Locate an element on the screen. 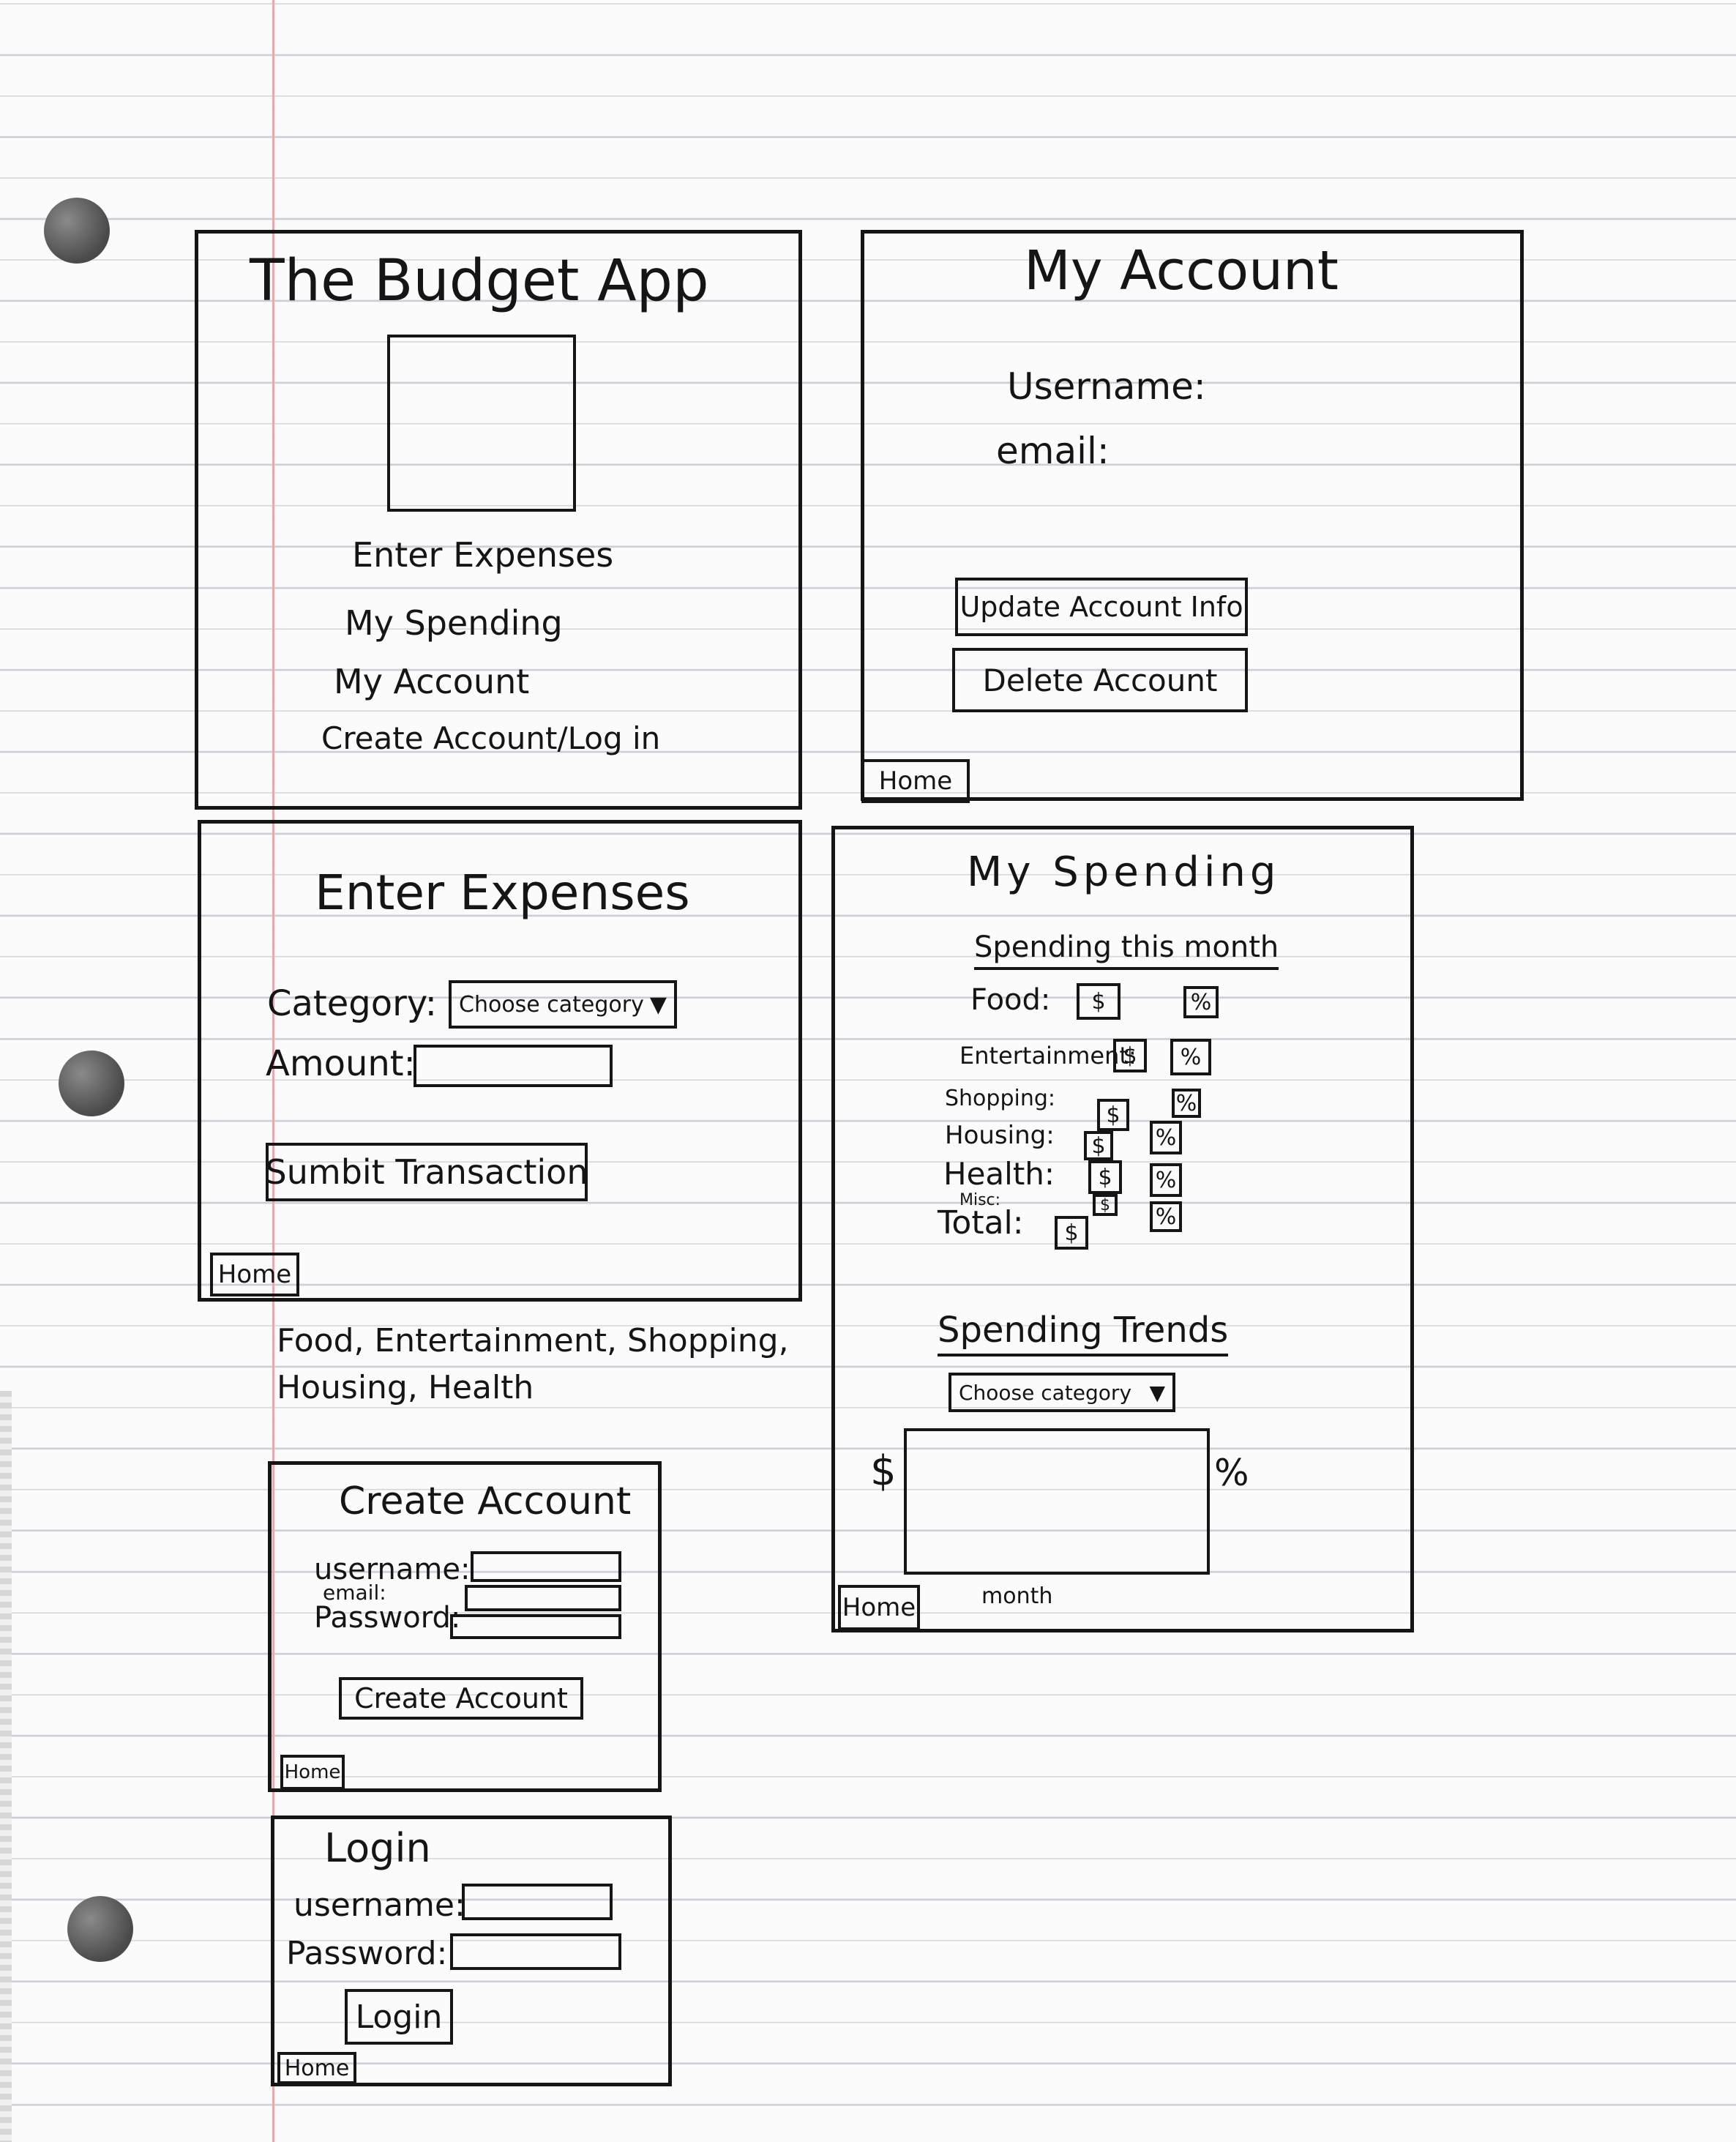 This screenshot has width=1736, height=2142. login-screen: Login username: Password: Login Home is located at coordinates (472, 1951).